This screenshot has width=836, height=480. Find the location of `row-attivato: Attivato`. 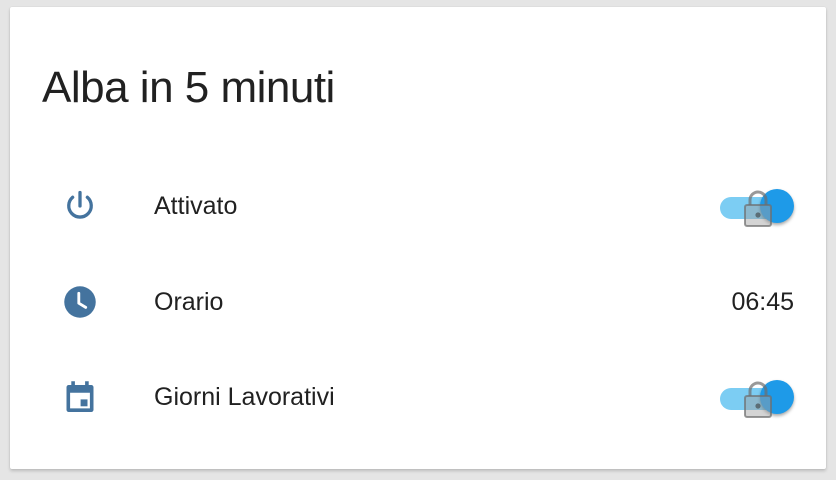

row-attivato: Attivato is located at coordinates (418, 206).